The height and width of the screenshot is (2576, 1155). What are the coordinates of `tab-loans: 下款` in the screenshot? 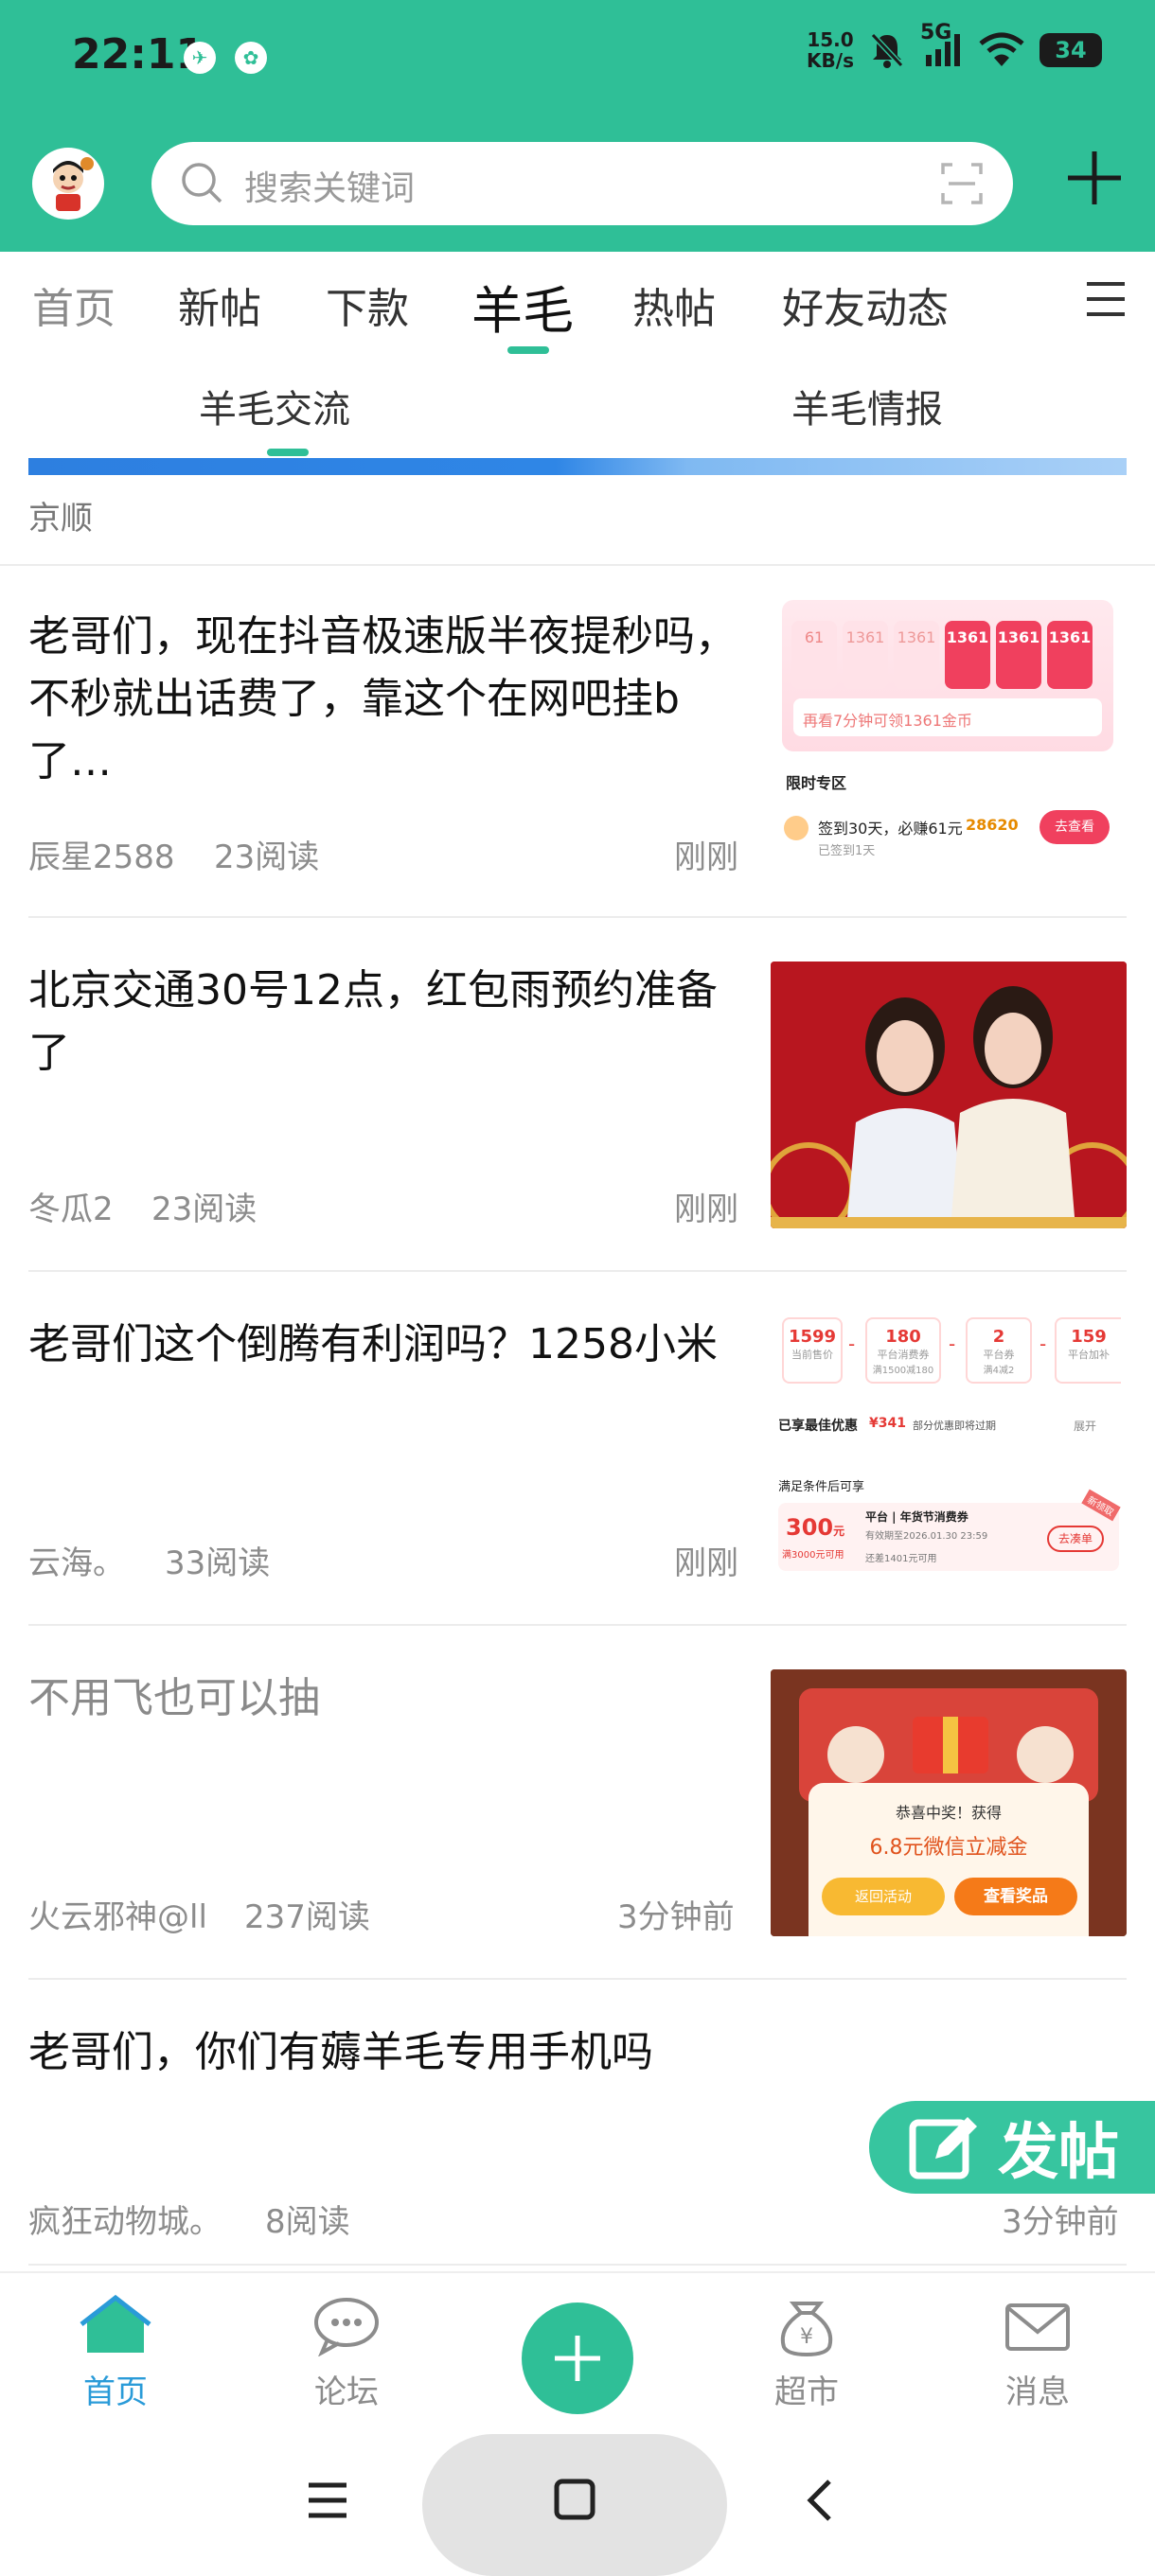 It's located at (367, 304).